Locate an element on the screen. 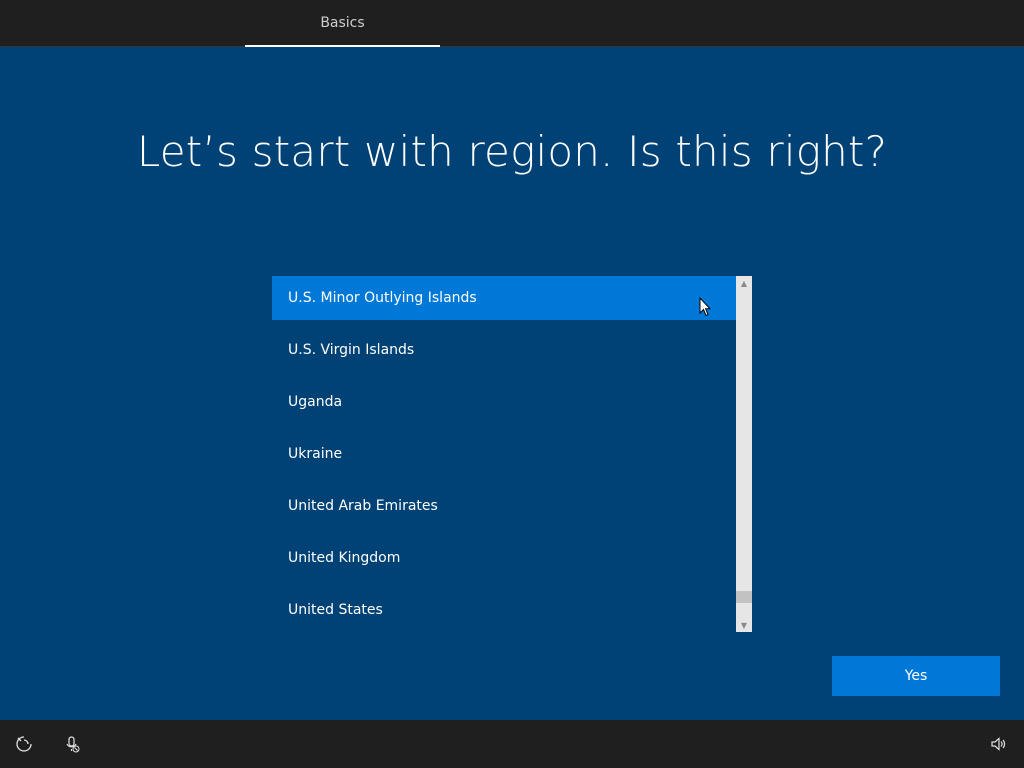  top-bar: Basics is located at coordinates (512, 24).